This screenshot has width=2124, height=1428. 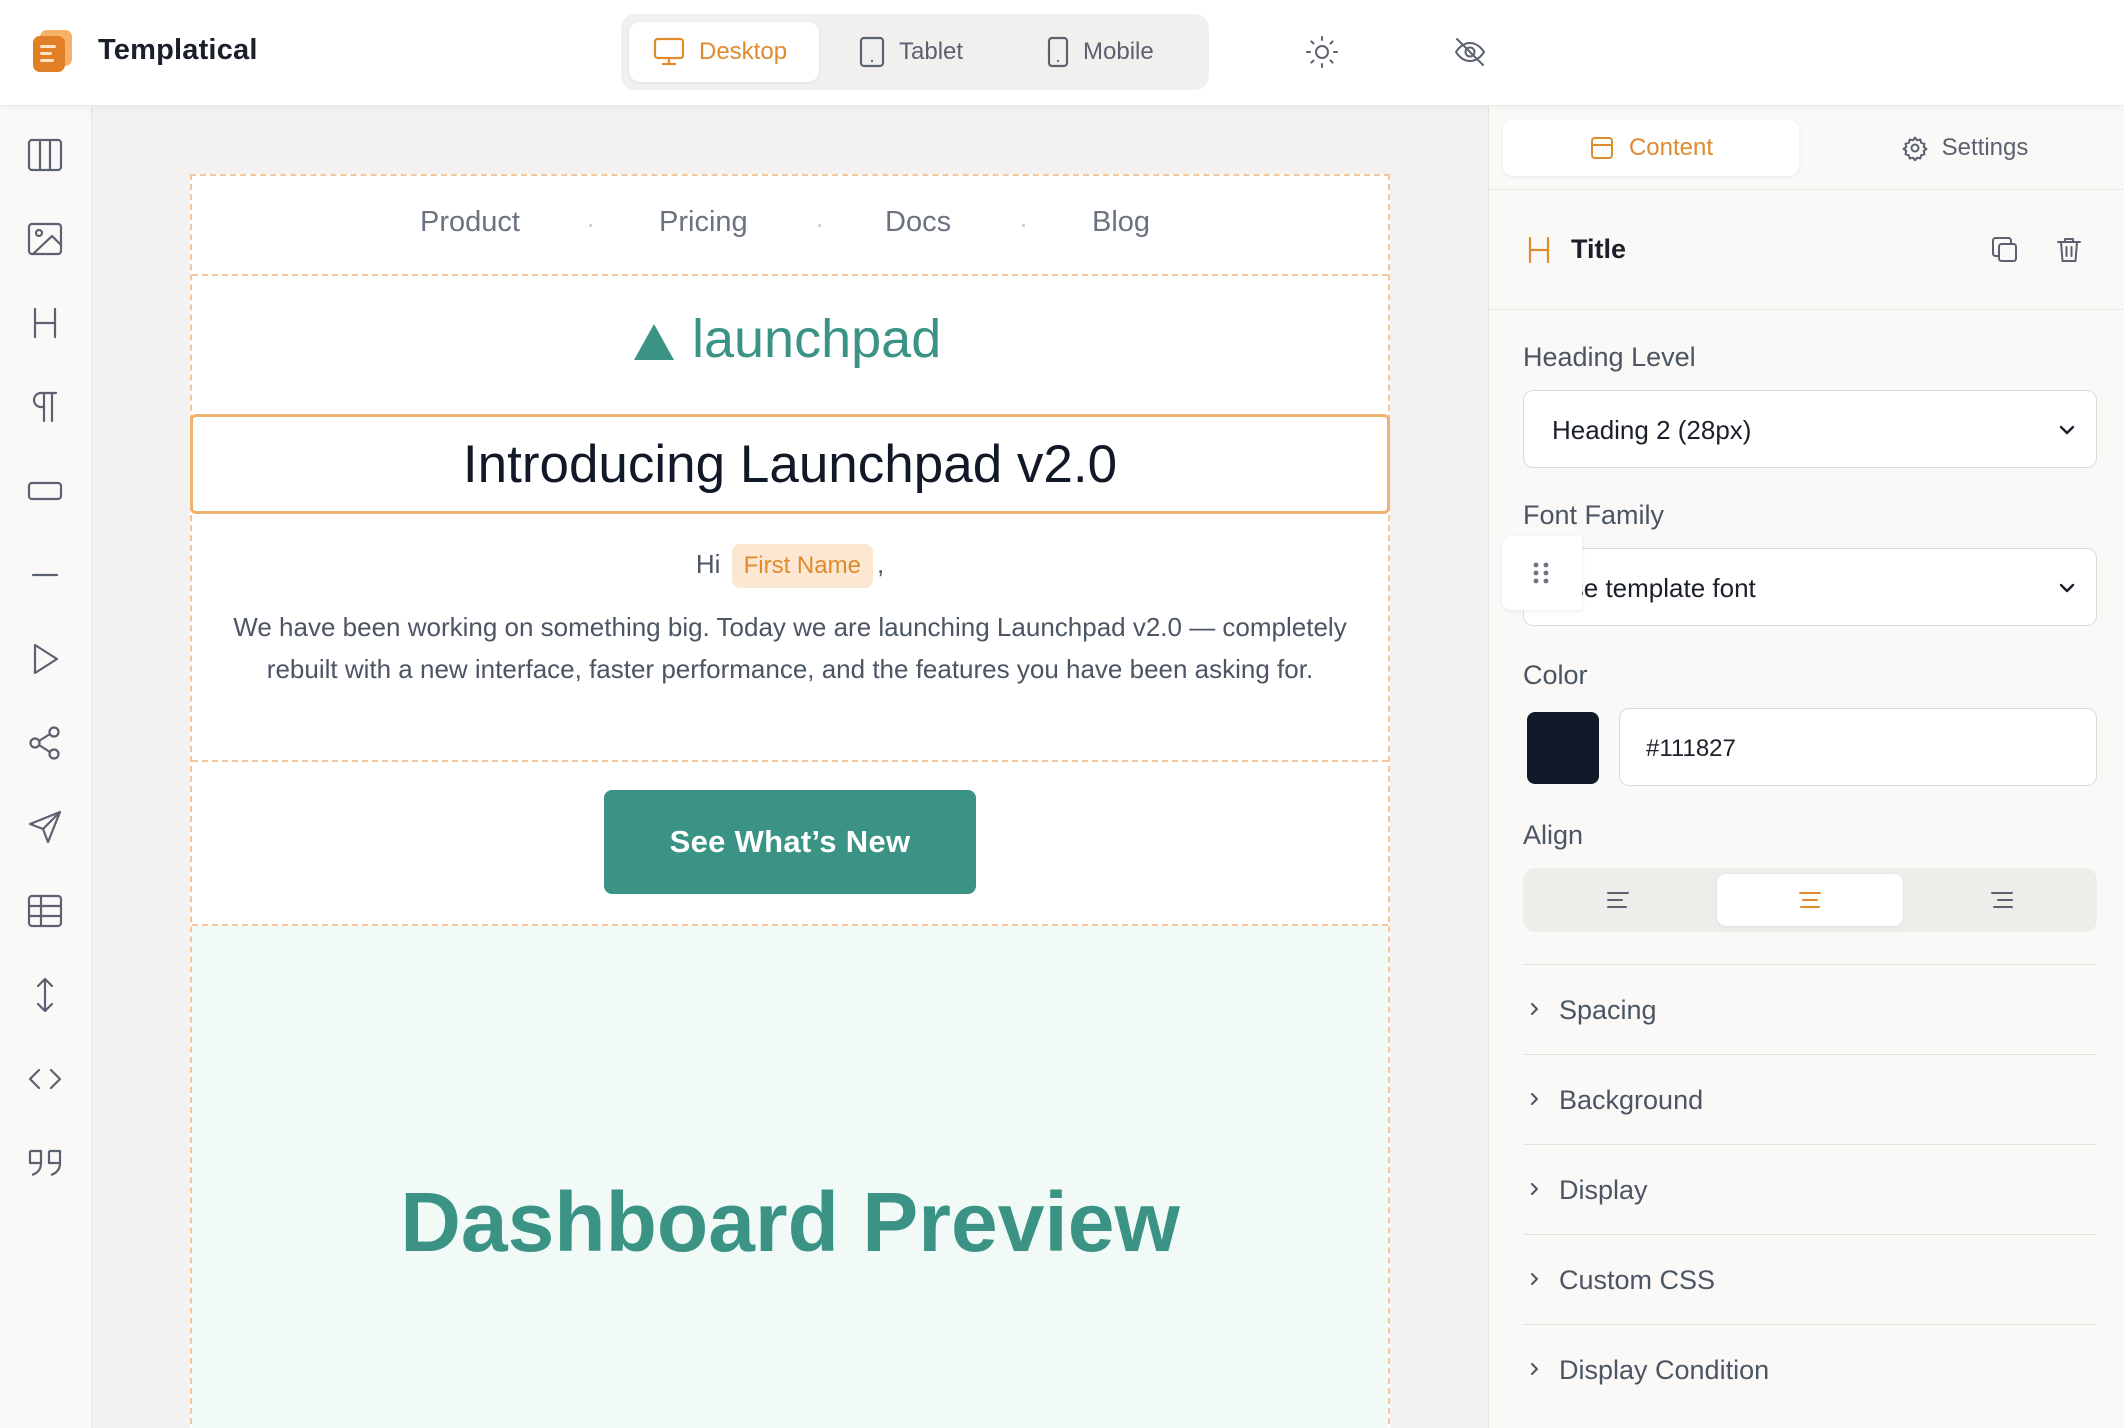 I want to click on block-toolbar, so click(x=46, y=767).